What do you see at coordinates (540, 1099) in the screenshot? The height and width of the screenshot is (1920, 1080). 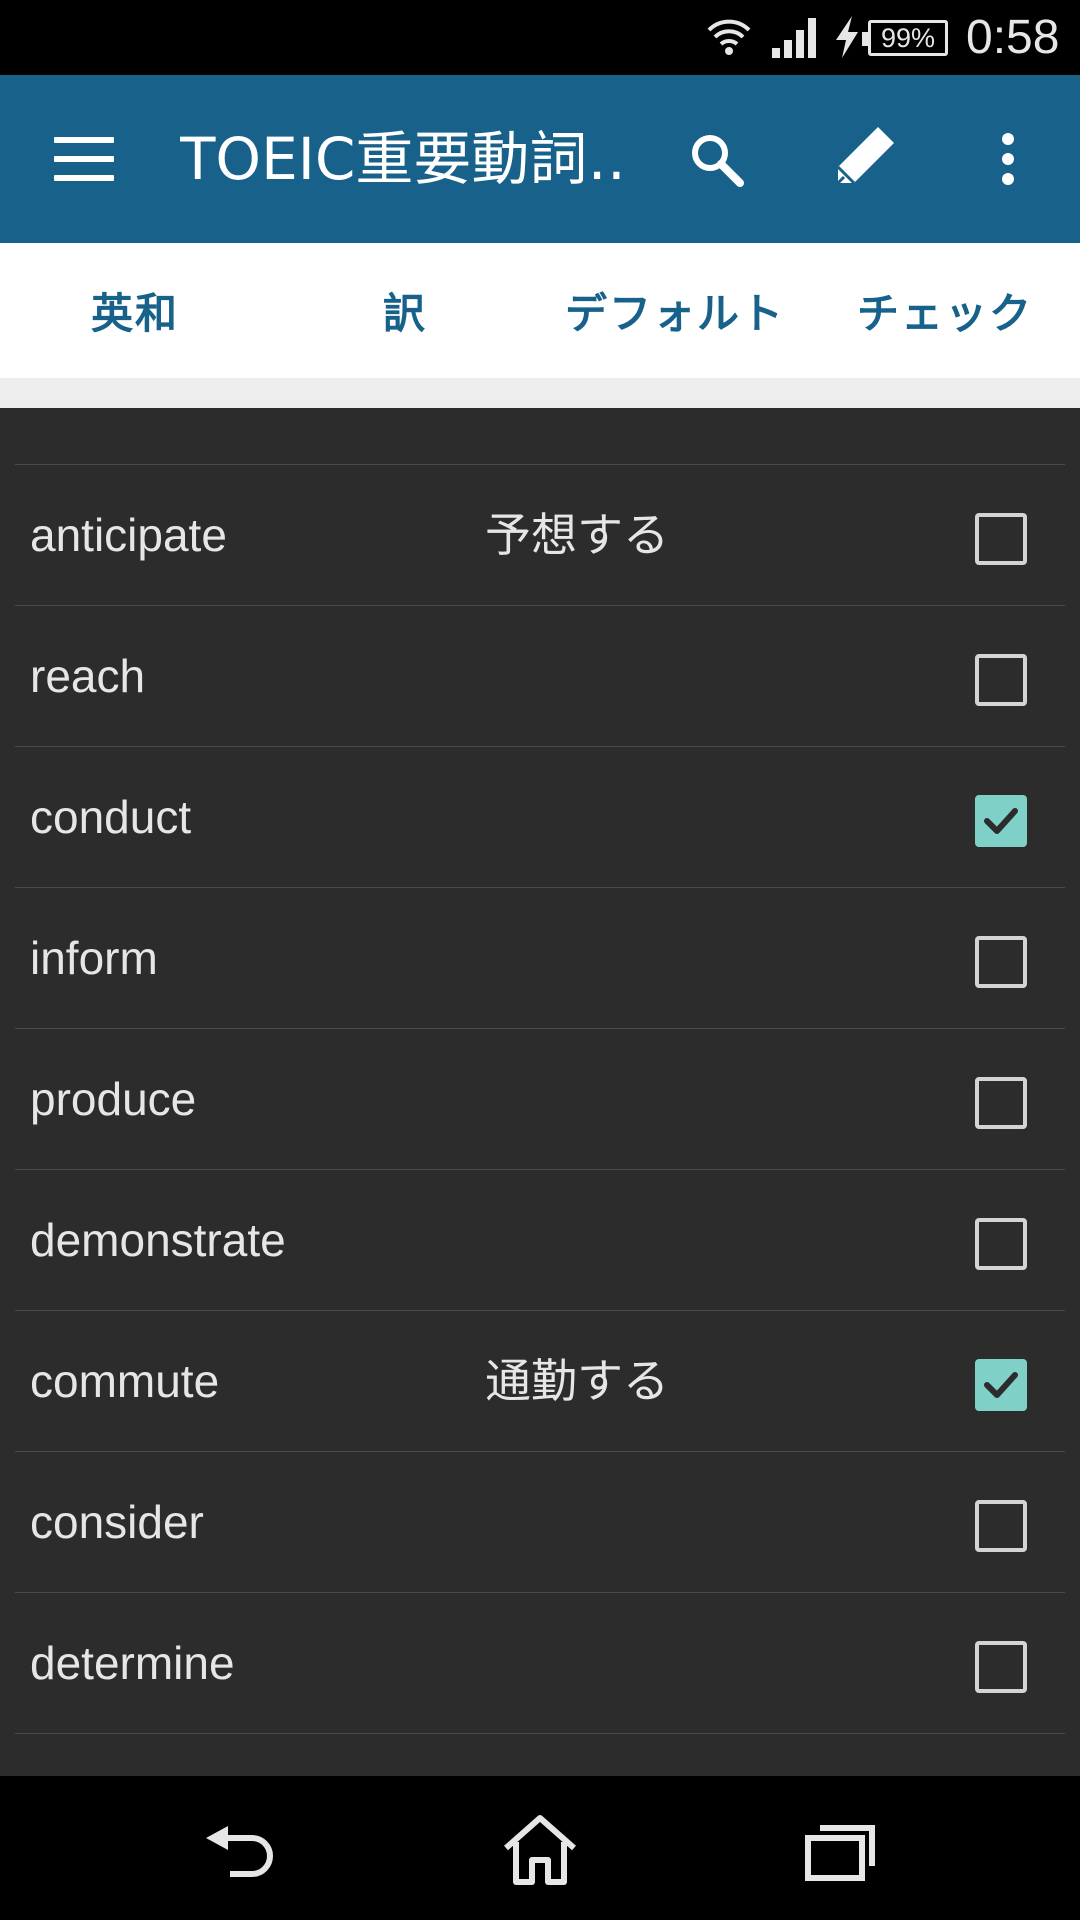 I see `list-item: produce` at bounding box center [540, 1099].